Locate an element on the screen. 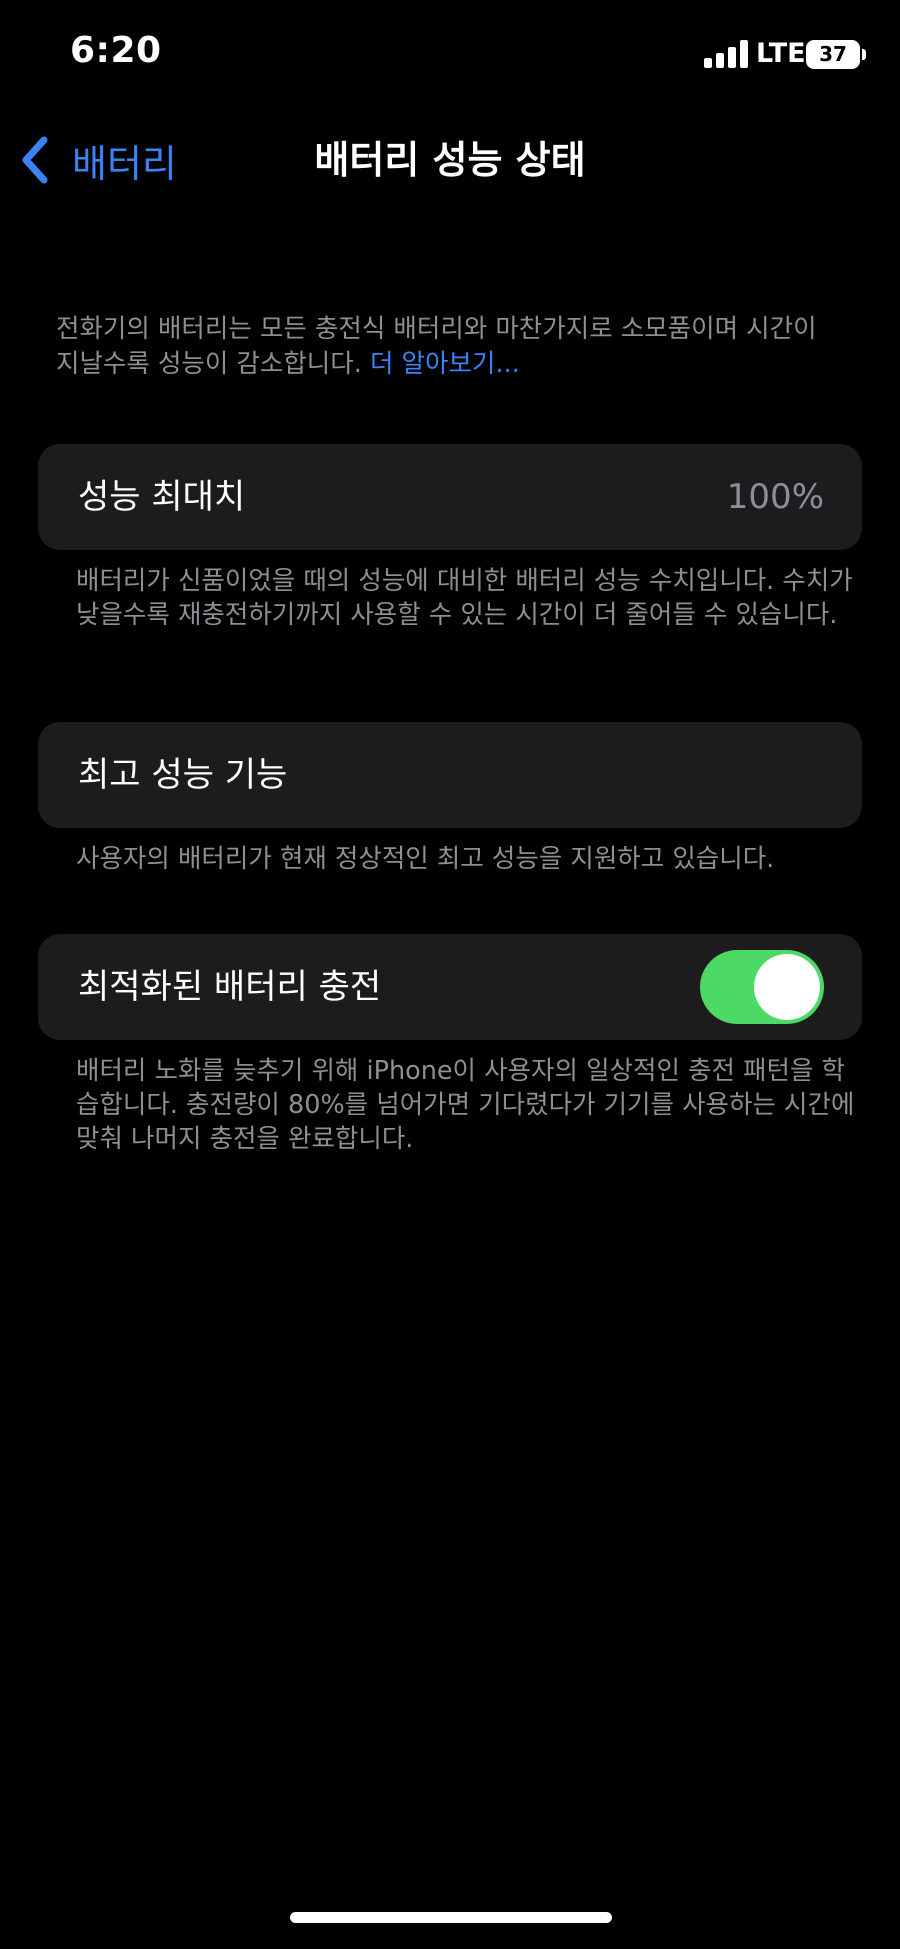  toggle-knob is located at coordinates (787, 987).